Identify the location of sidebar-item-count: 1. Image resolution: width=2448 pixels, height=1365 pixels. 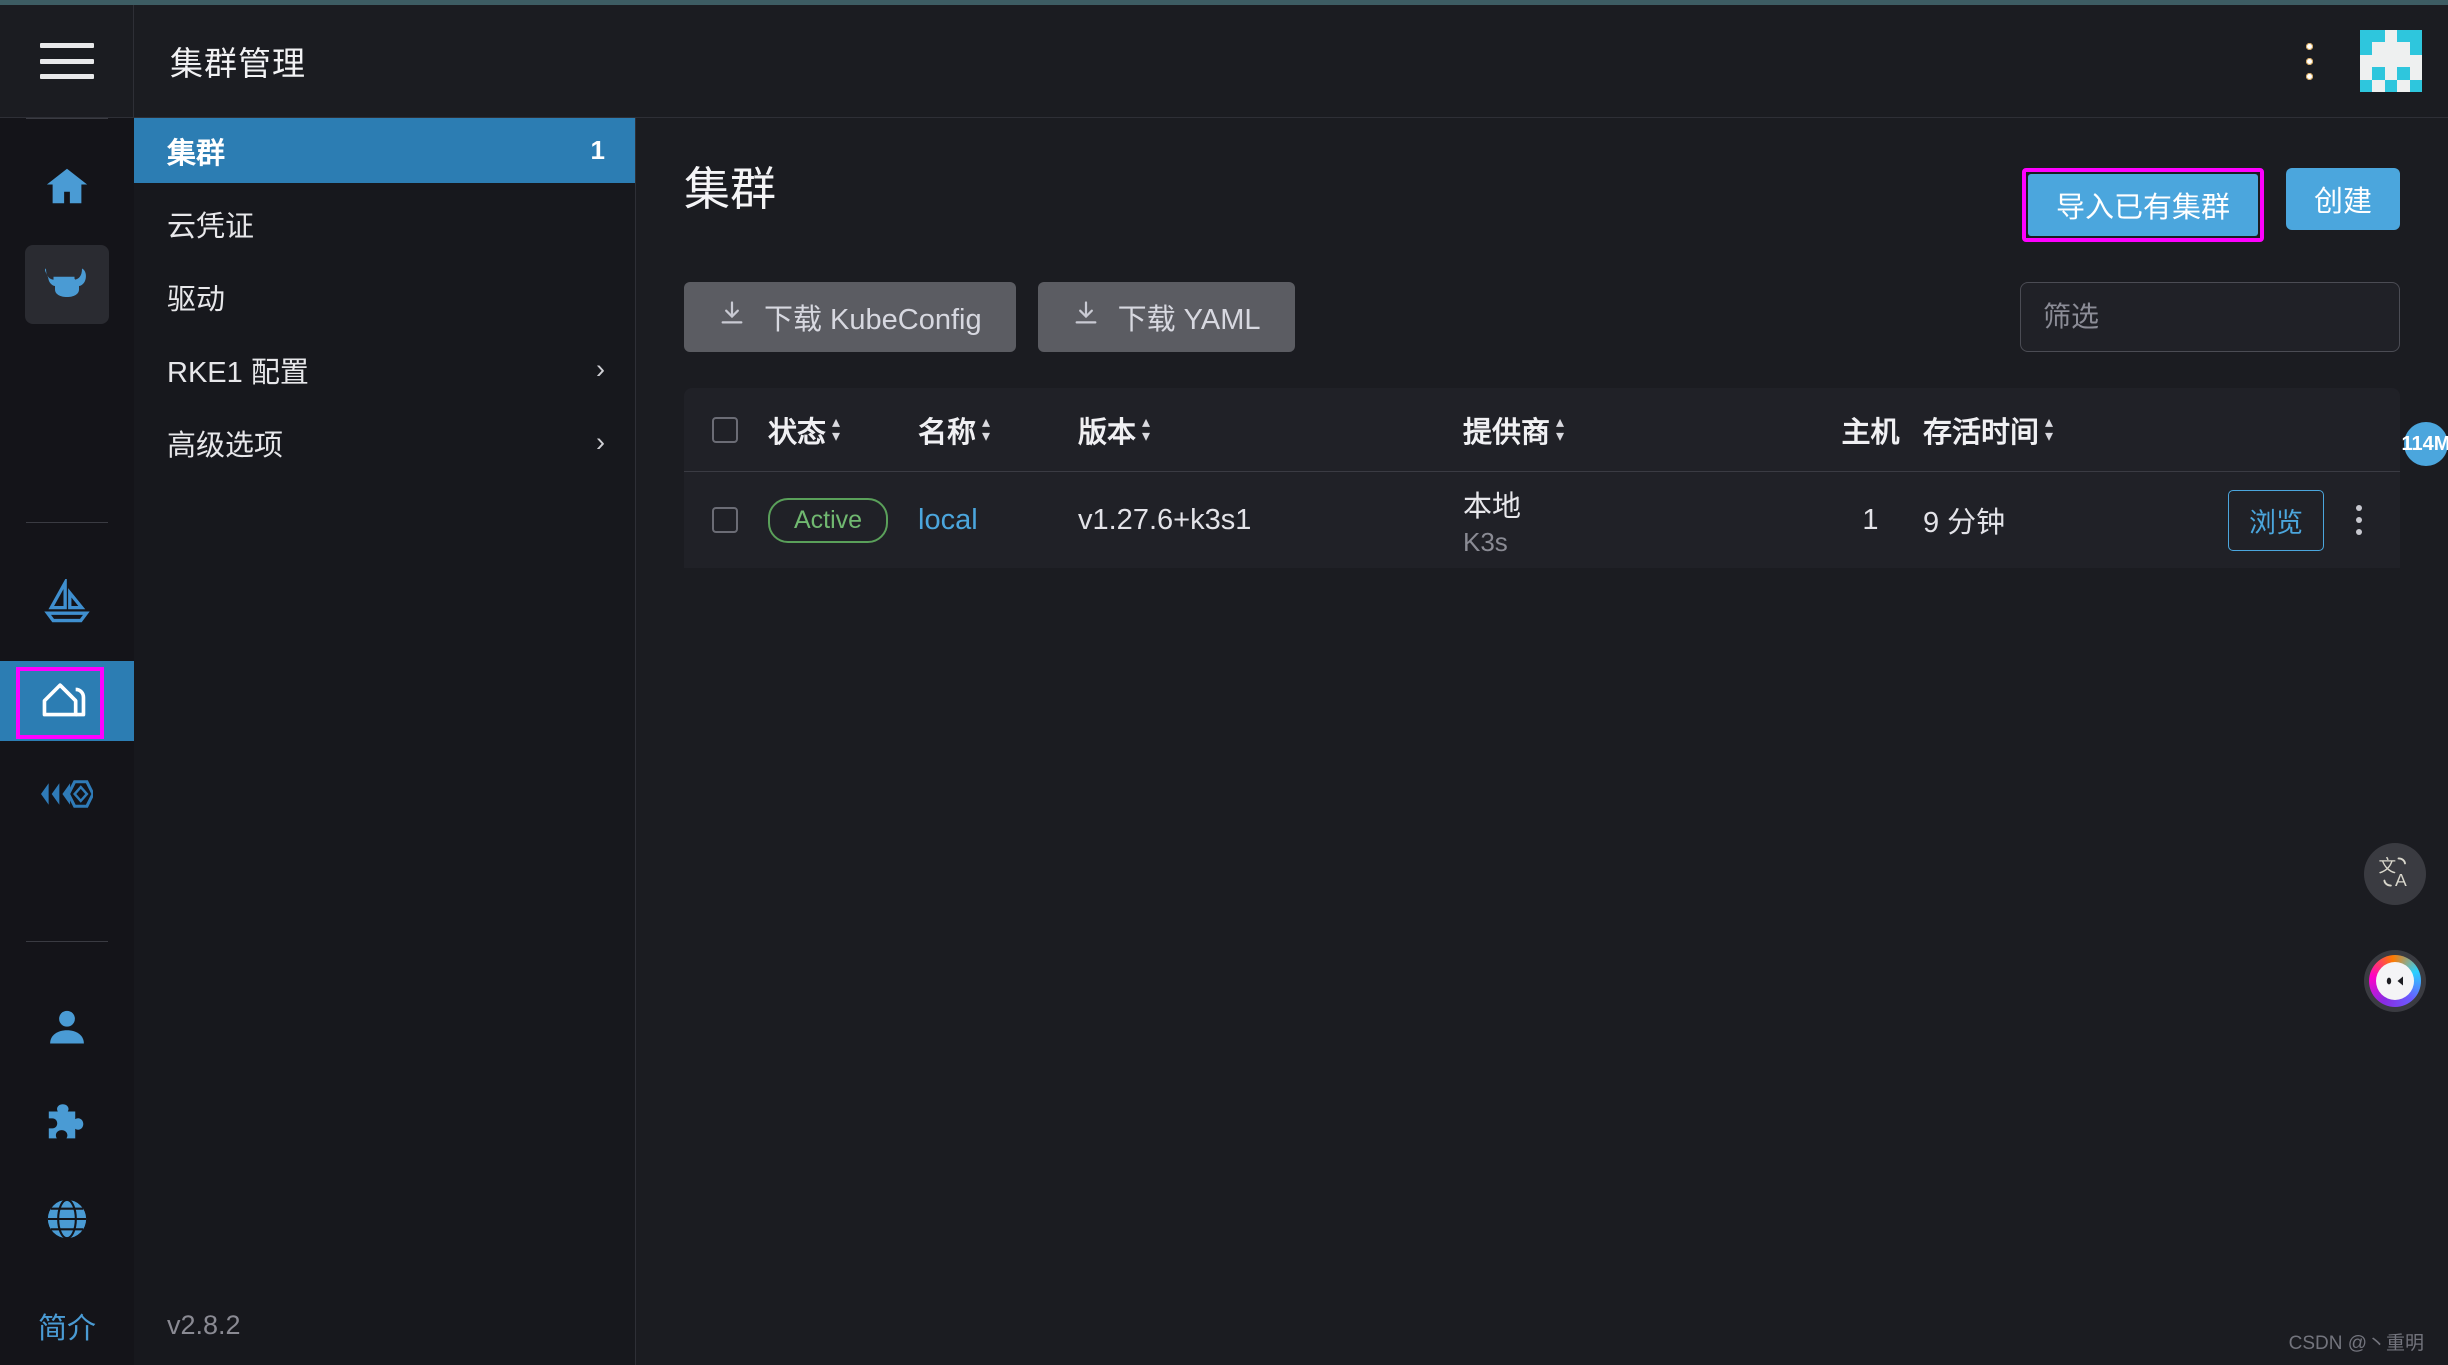
(597, 150).